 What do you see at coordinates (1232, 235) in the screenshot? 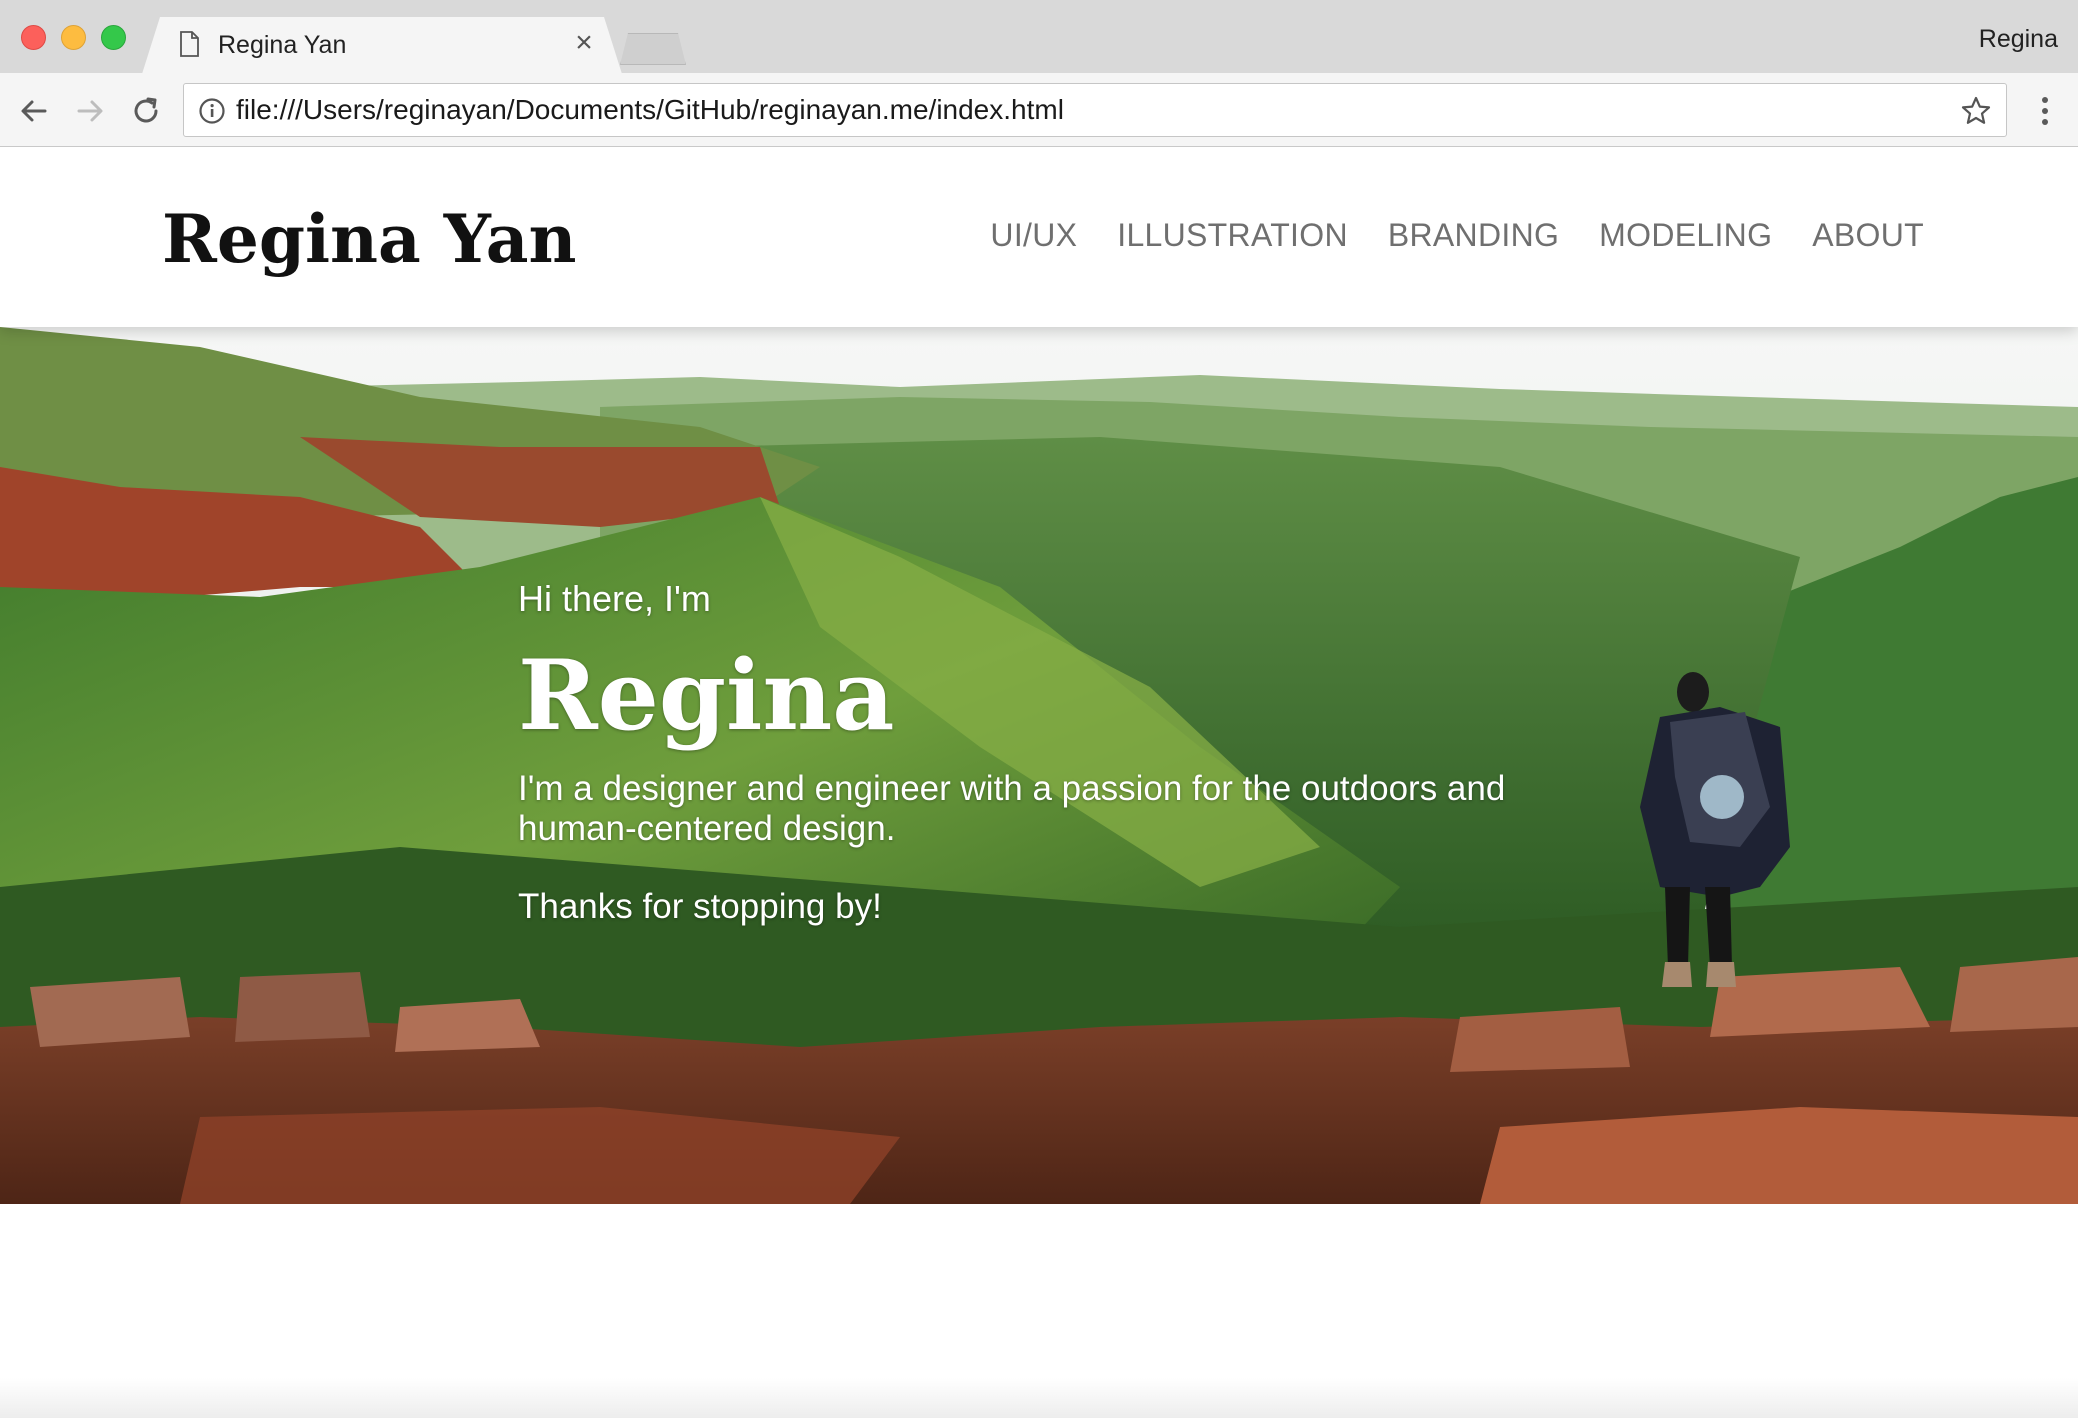
I see `nav-link-illustration: ILLUSTRATION` at bounding box center [1232, 235].